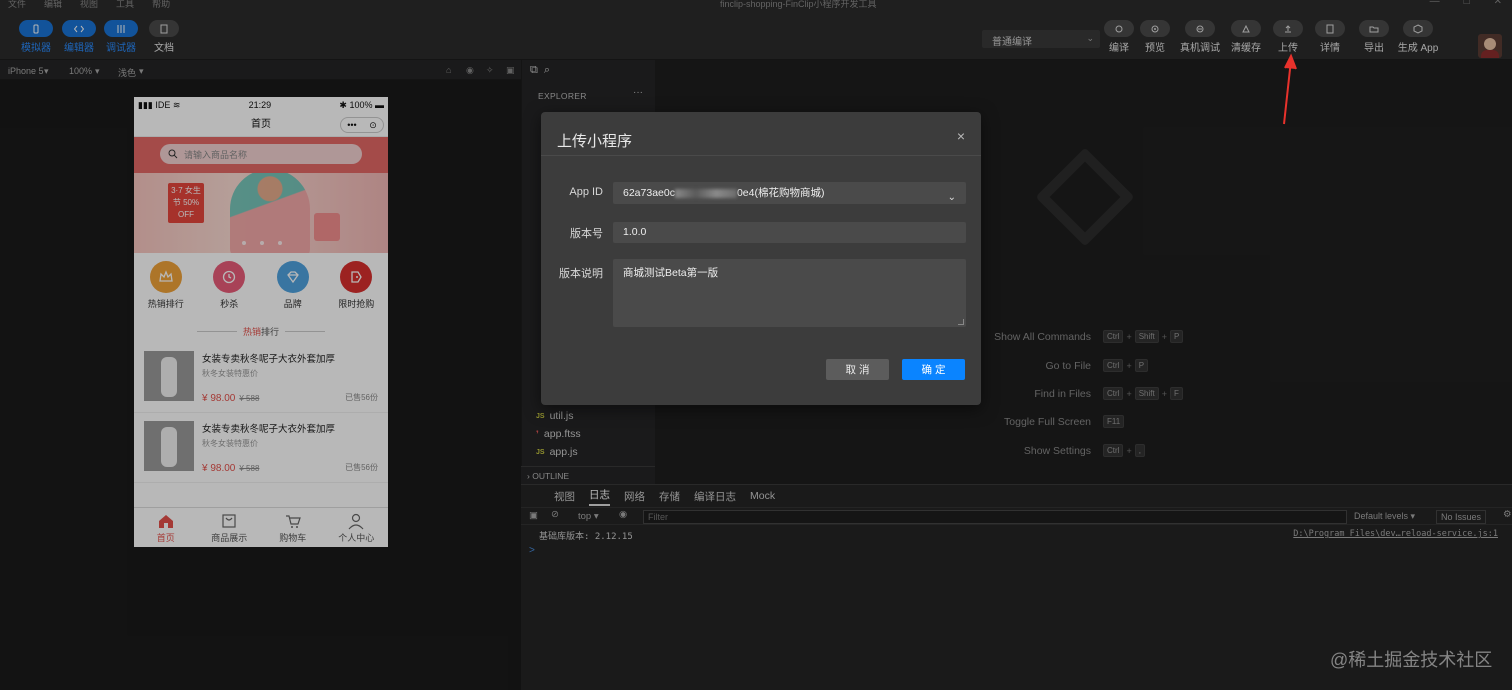  What do you see at coordinates (595, 141) in the screenshot?
I see `dialog-title: 上传小程序` at bounding box center [595, 141].